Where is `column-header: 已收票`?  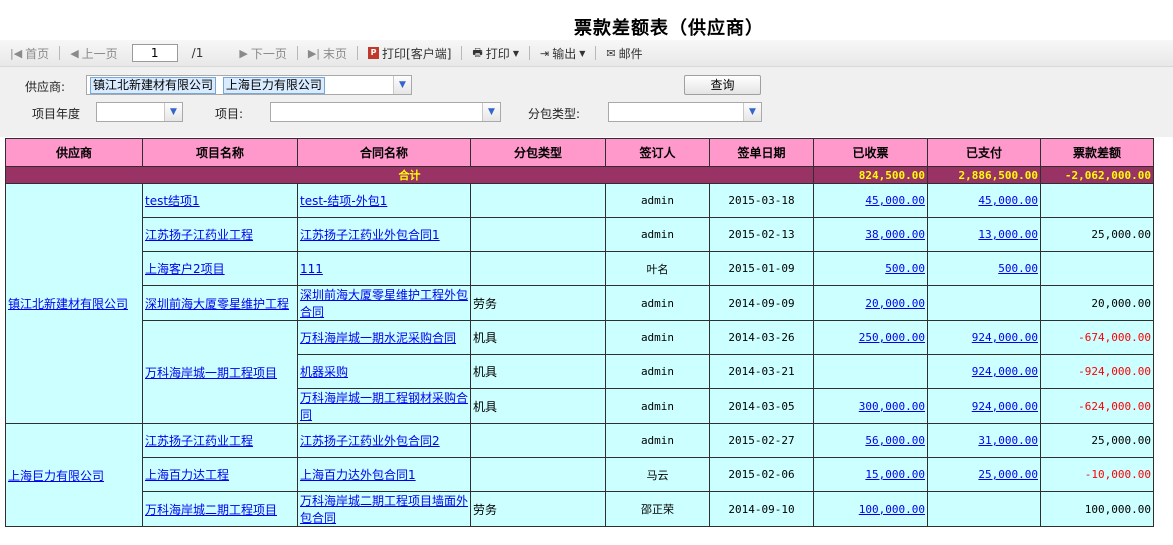
column-header: 已收票 is located at coordinates (870, 152).